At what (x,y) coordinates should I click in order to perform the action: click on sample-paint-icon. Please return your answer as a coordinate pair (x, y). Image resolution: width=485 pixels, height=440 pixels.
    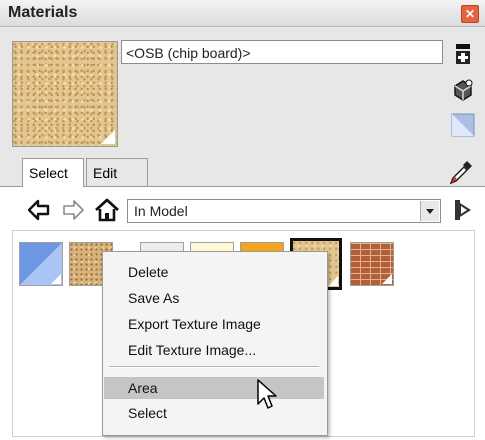
    Looking at the image, I should click on (461, 172).